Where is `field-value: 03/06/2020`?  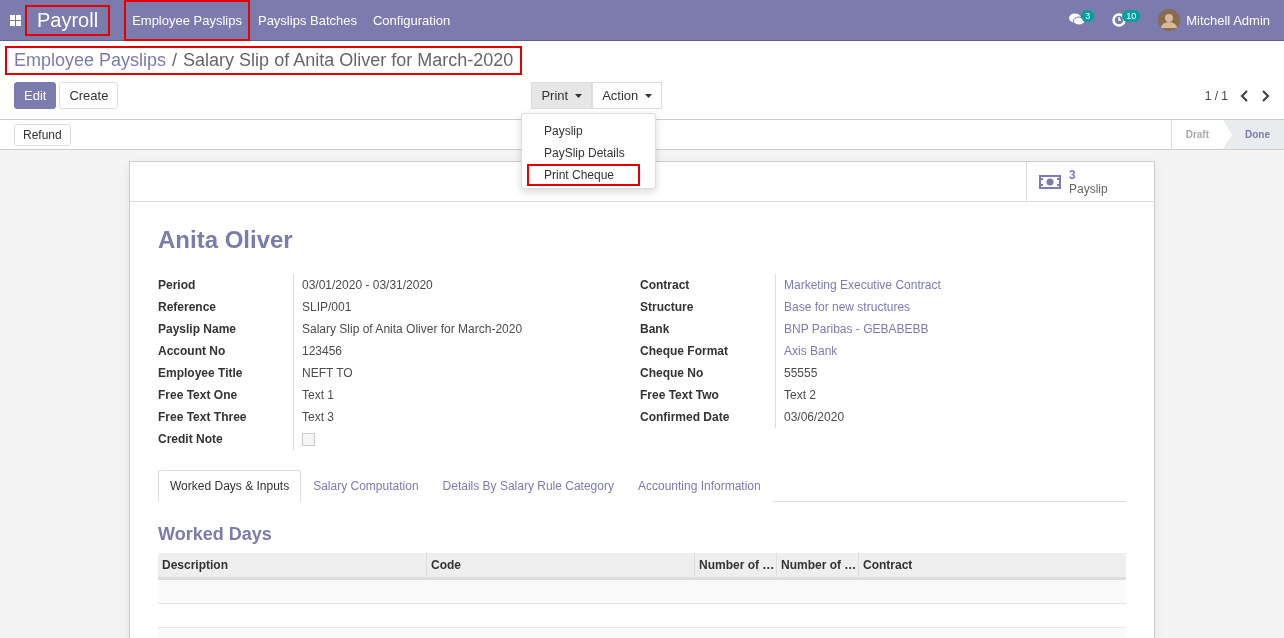
field-value: 03/06/2020 is located at coordinates (950, 417).